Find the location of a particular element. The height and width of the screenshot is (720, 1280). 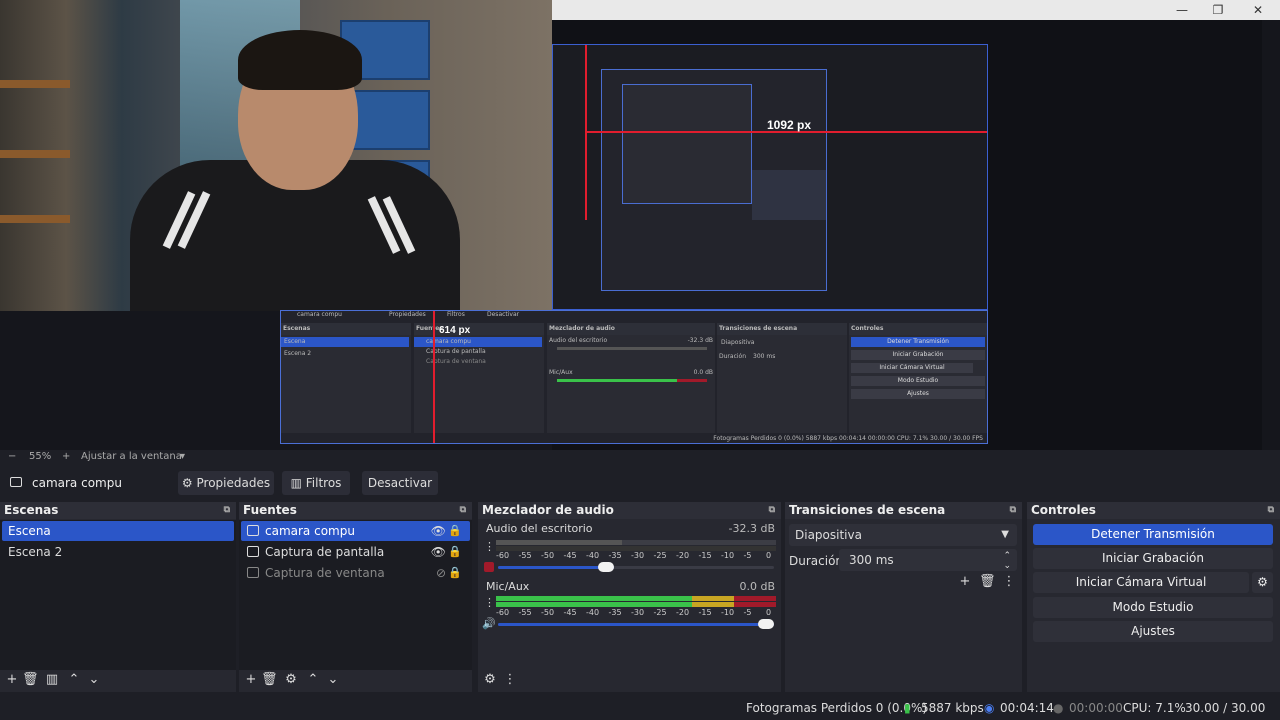

source-item: camara compu 👁 🔒 is located at coordinates (355, 531).